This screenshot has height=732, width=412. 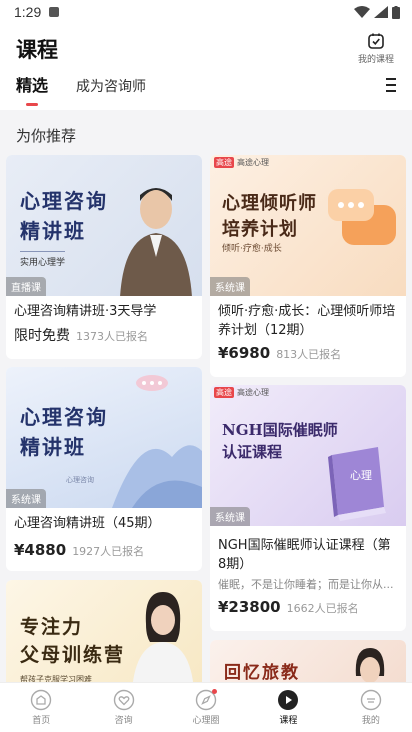 What do you see at coordinates (42, 336) in the screenshot?
I see `course-price: 限时免费` at bounding box center [42, 336].